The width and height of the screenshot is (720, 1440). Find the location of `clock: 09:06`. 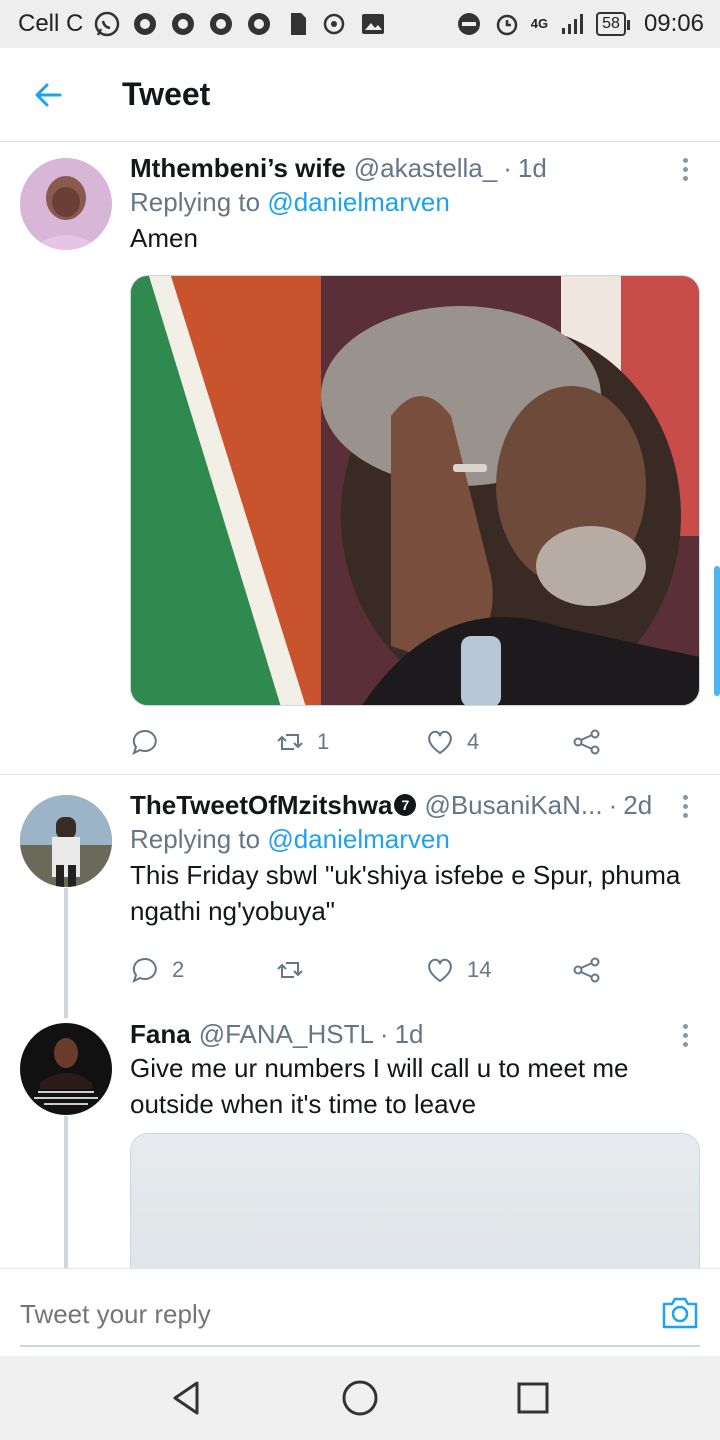

clock: 09:06 is located at coordinates (673, 23).